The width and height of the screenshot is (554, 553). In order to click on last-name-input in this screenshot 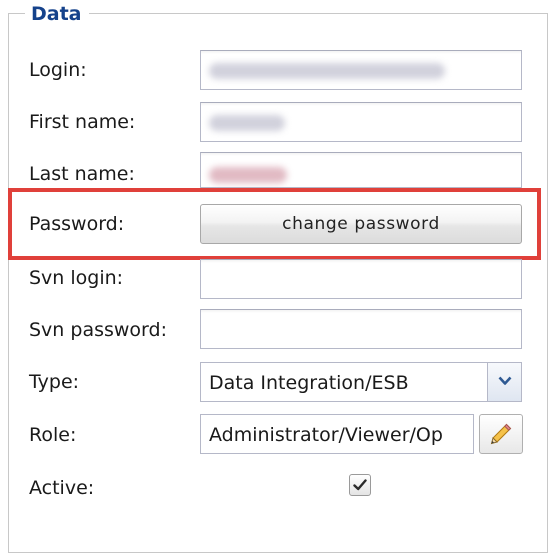, I will do `click(361, 170)`.